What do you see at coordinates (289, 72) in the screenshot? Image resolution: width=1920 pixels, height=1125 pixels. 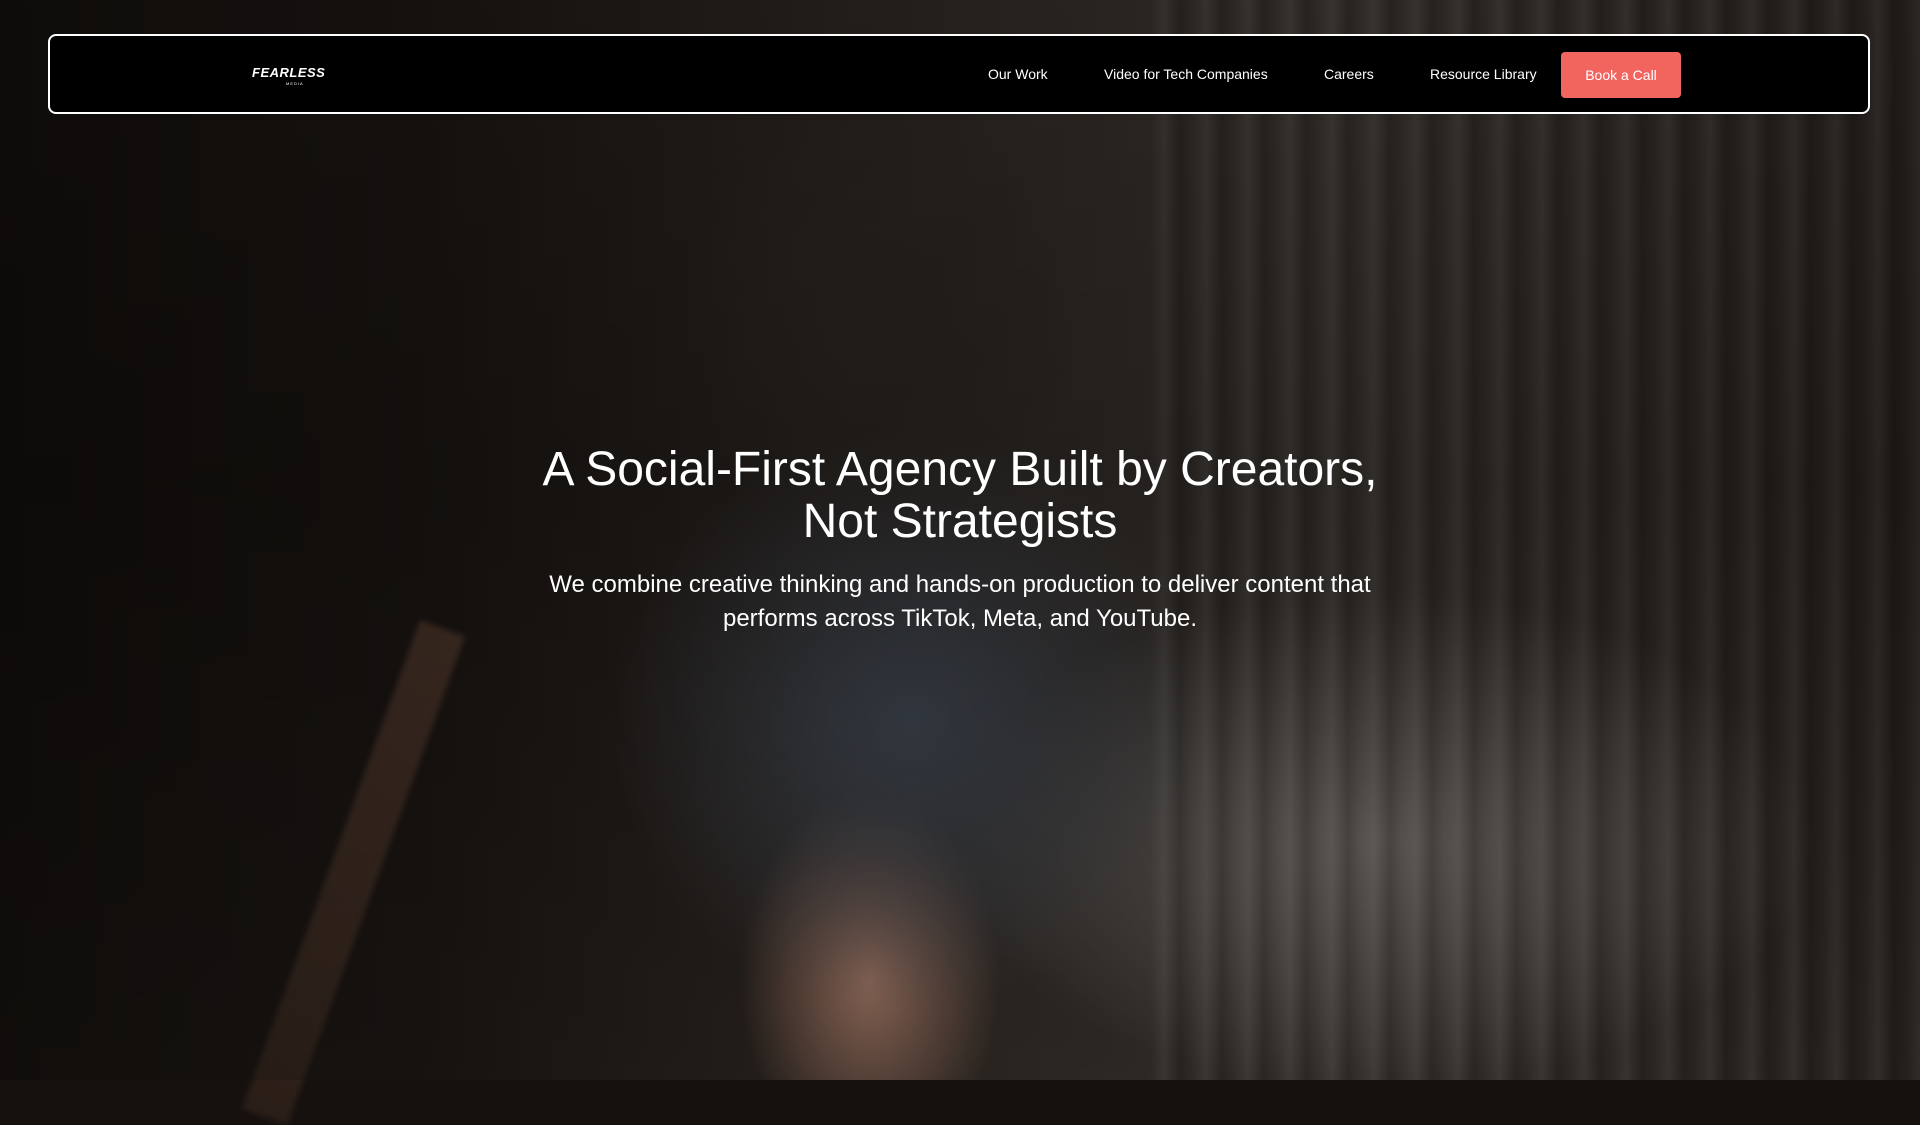 I see `logo-wordmark: FEARLESS` at bounding box center [289, 72].